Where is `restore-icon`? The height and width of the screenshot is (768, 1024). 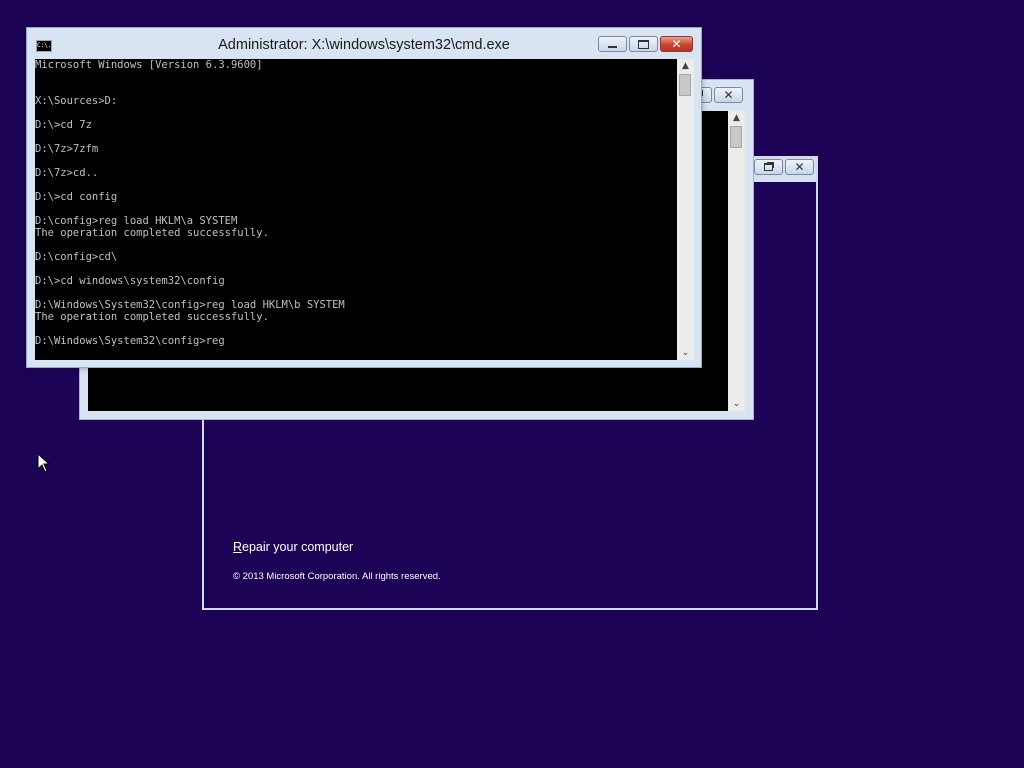 restore-icon is located at coordinates (768, 167).